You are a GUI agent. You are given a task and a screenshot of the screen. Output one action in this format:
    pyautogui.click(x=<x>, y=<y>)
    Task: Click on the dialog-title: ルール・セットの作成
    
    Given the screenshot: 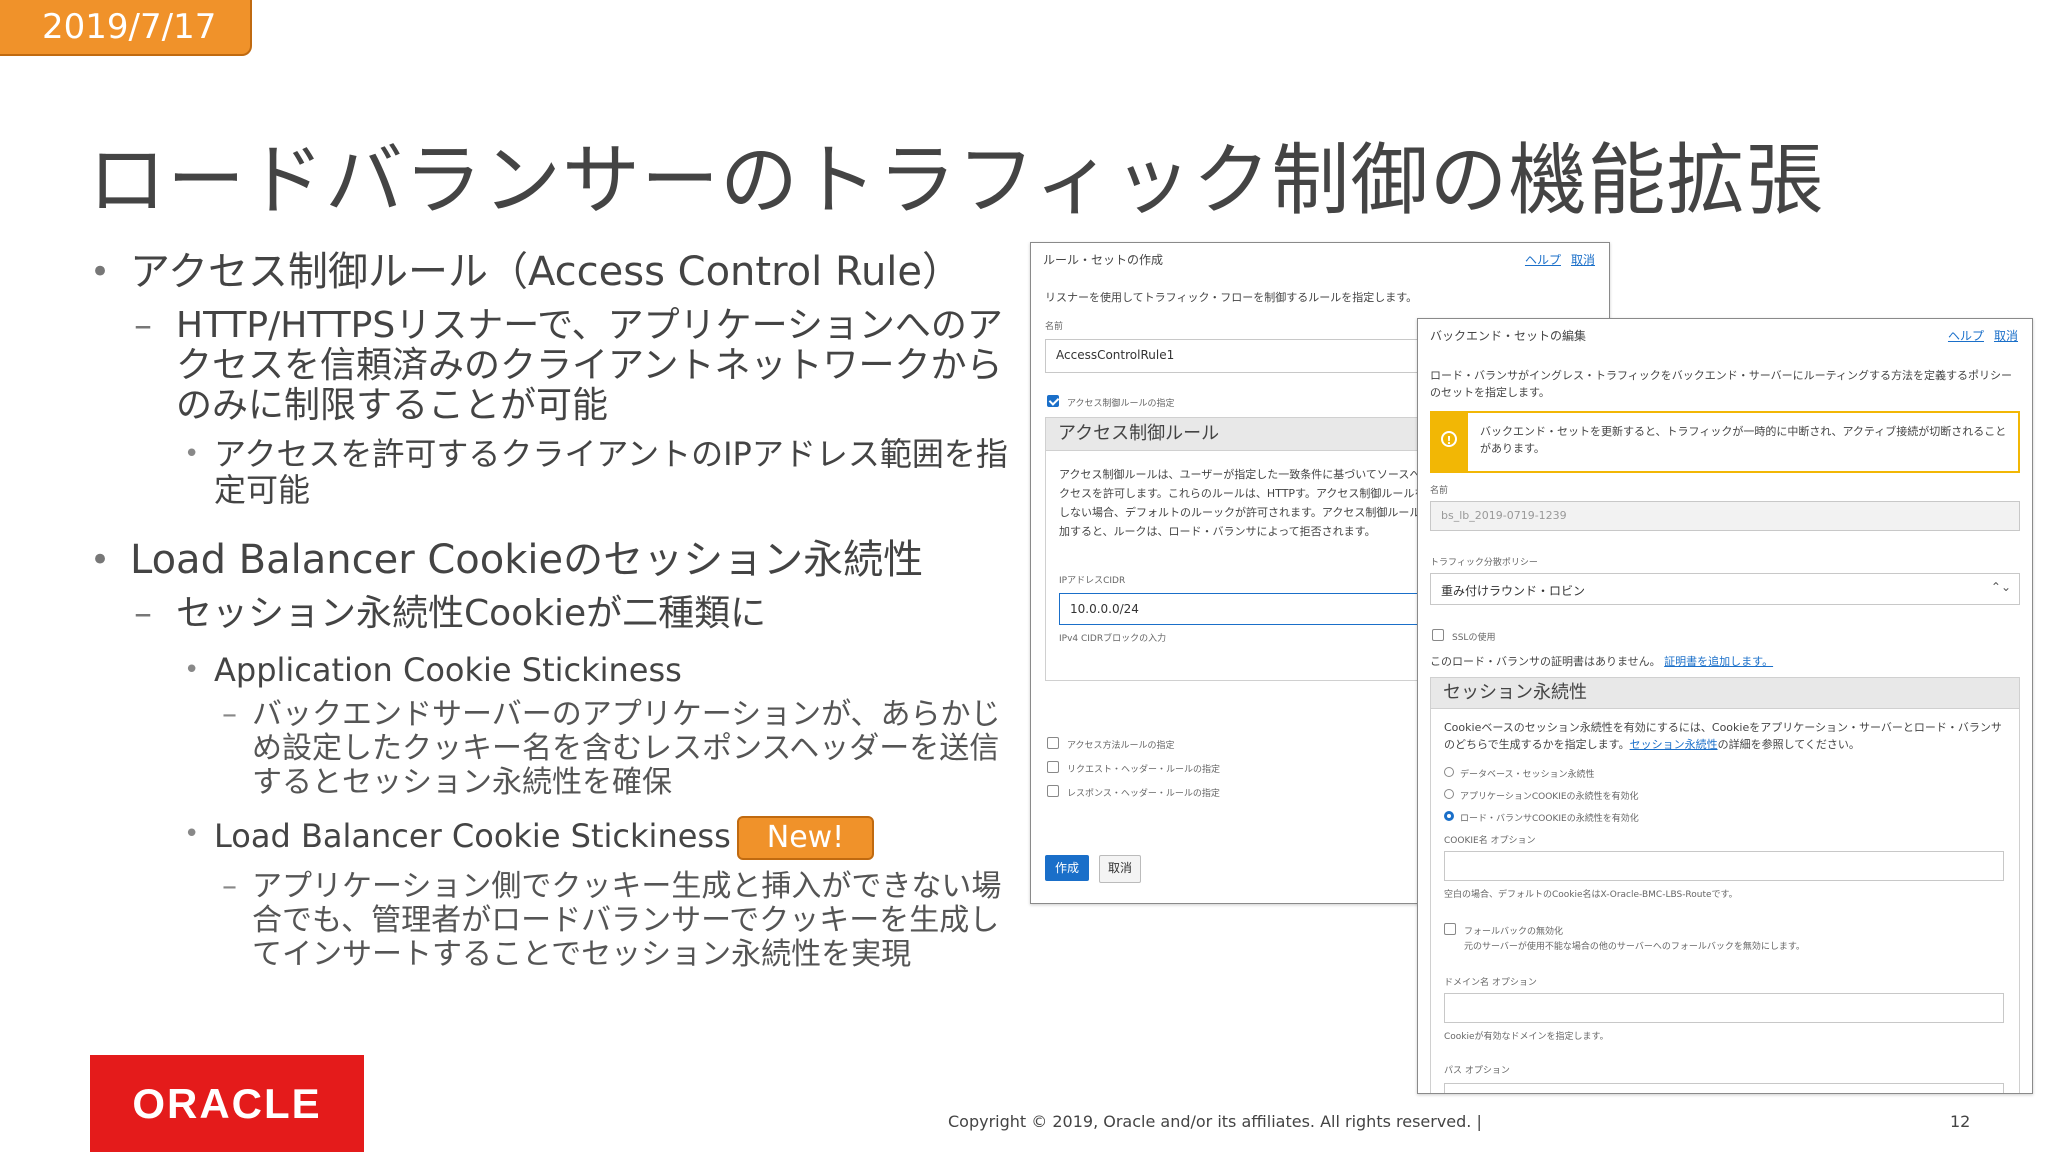 What is the action you would take?
    pyautogui.click(x=1103, y=260)
    